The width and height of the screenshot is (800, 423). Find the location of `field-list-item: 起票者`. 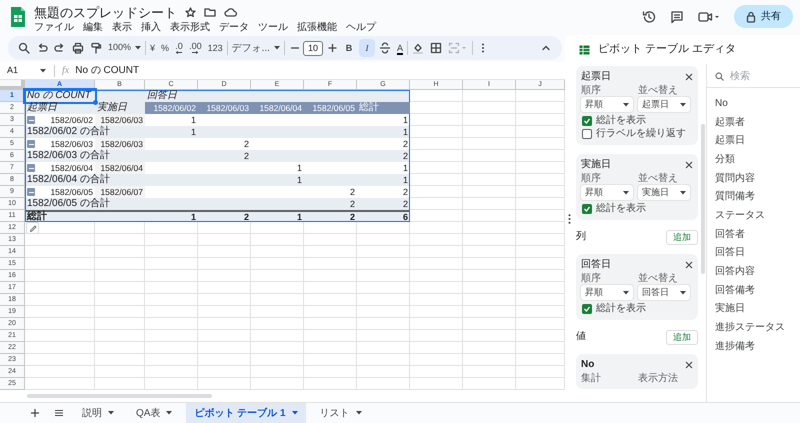

field-list-item: 起票者 is located at coordinates (757, 122).